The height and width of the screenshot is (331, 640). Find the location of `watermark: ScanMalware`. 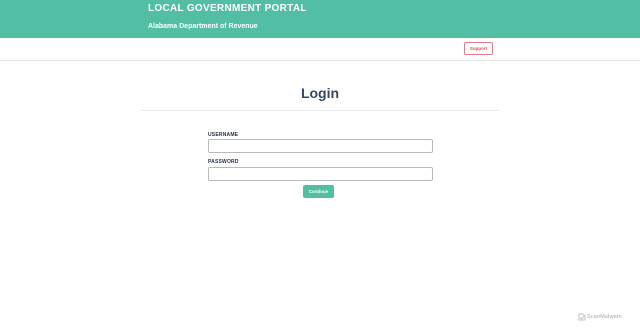

watermark: ScanMalware is located at coordinates (600, 316).